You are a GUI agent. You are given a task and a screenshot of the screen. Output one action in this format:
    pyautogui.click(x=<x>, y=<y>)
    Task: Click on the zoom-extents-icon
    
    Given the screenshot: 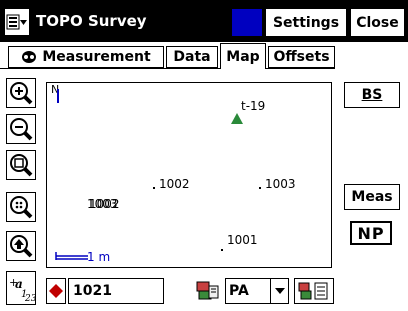 What is the action you would take?
    pyautogui.click(x=21, y=207)
    